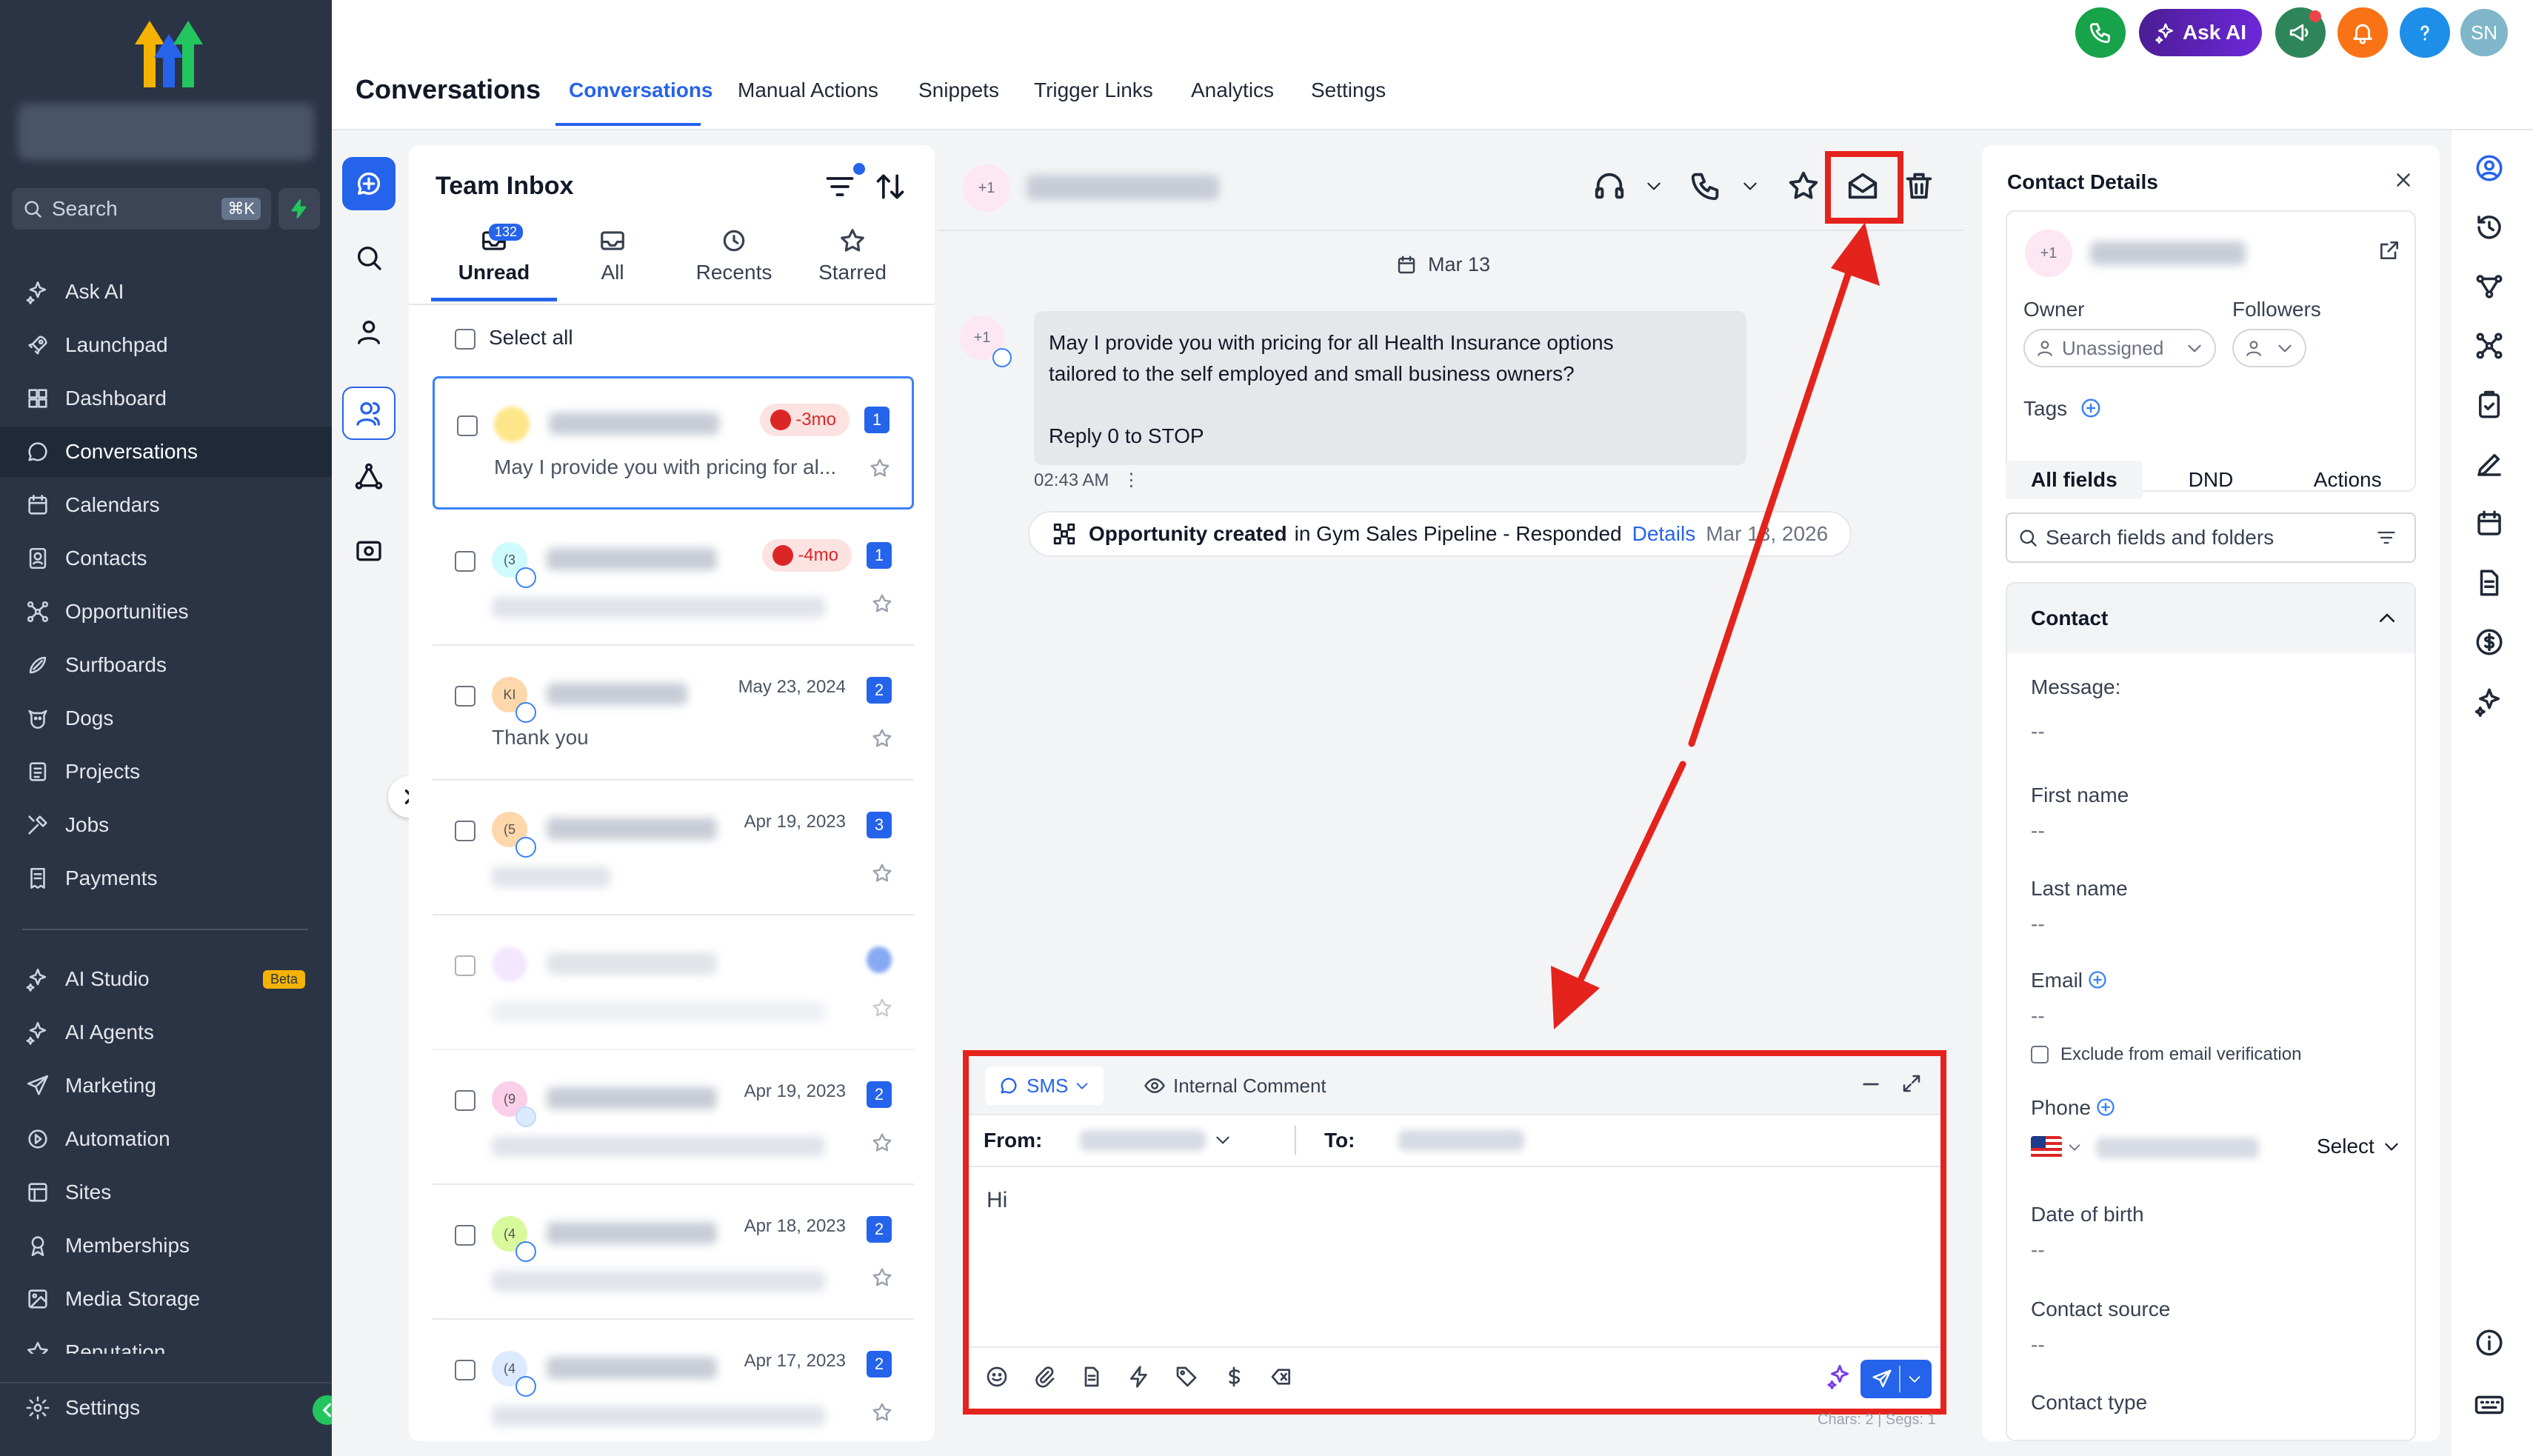  Describe the element at coordinates (166, 1192) in the screenshot. I see `sidebar-item-sites: Sites` at that location.